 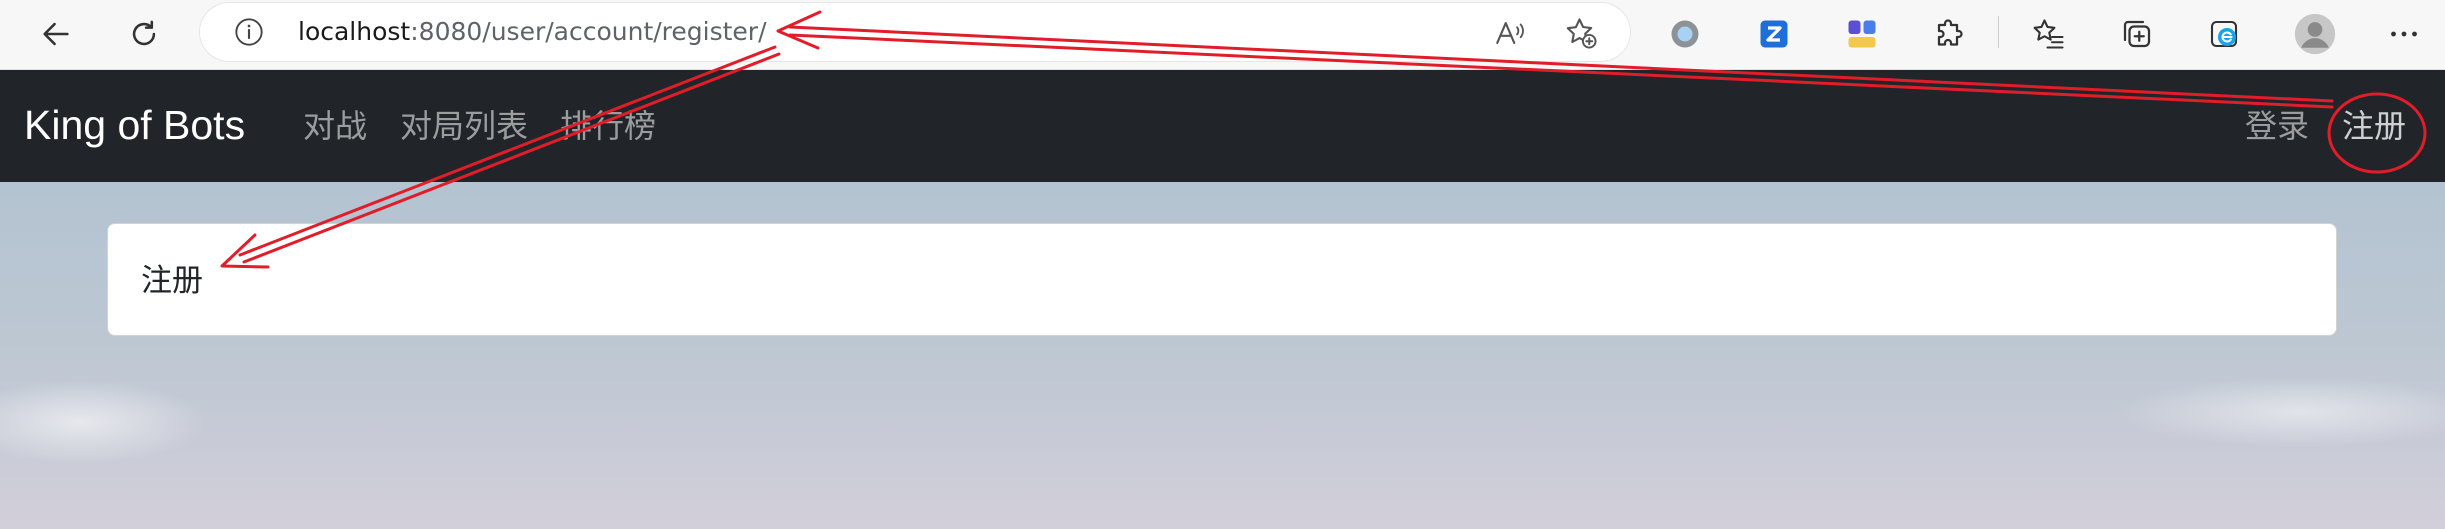 I want to click on read-aloud-button, so click(x=1510, y=33).